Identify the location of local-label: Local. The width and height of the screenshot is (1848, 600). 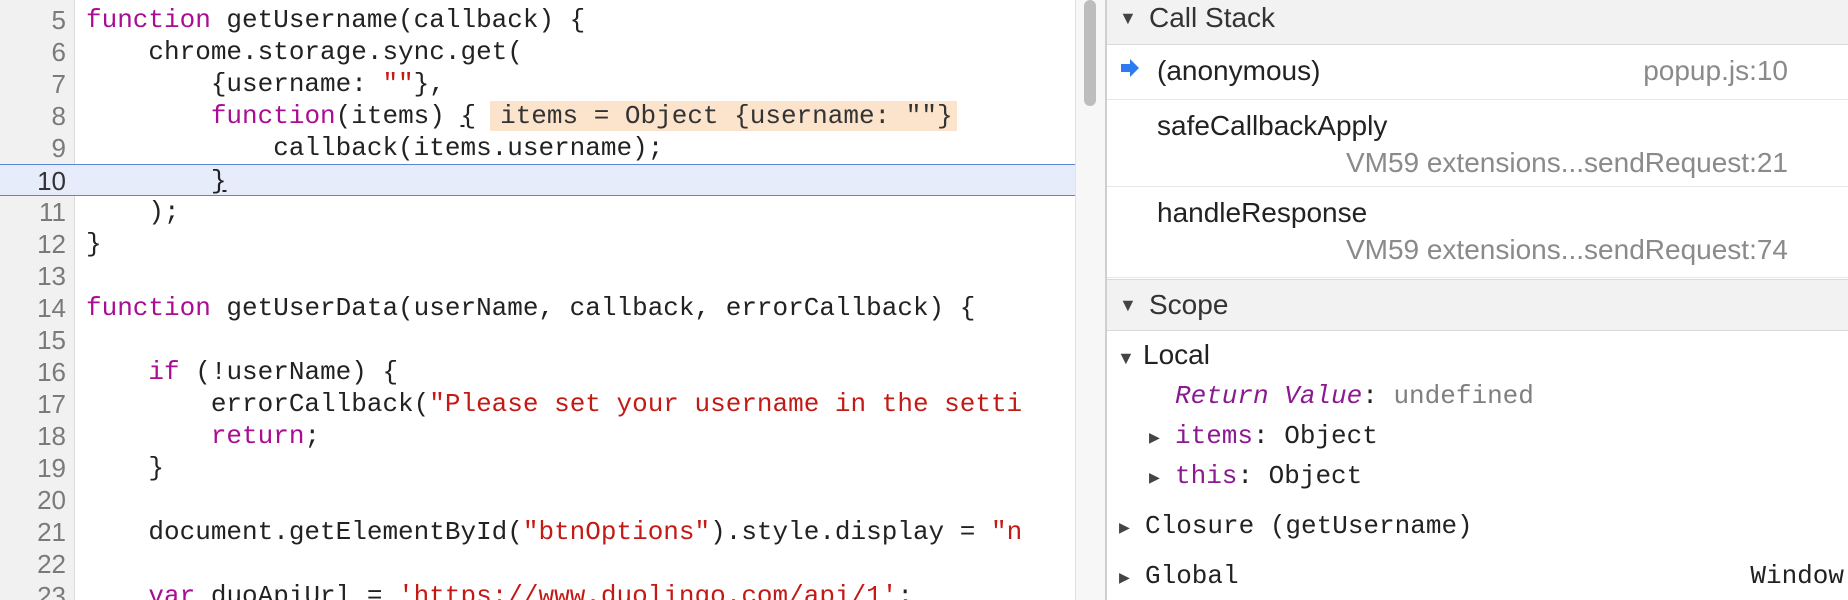
(1176, 354).